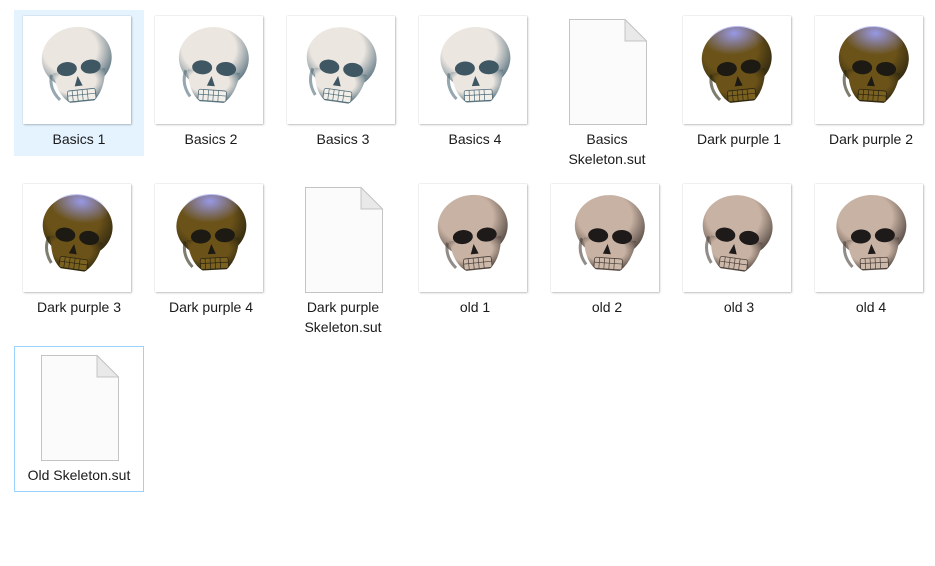 Image resolution: width=935 pixels, height=566 pixels. I want to click on file-name: Basics 1, so click(79, 139).